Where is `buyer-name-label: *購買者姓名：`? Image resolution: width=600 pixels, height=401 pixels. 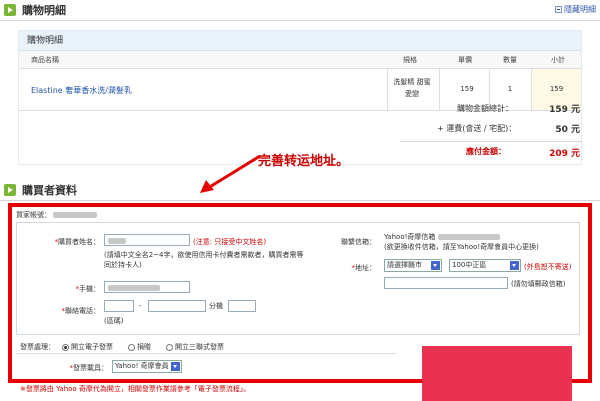 buyer-name-label: *購買者姓名： is located at coordinates (77, 242).